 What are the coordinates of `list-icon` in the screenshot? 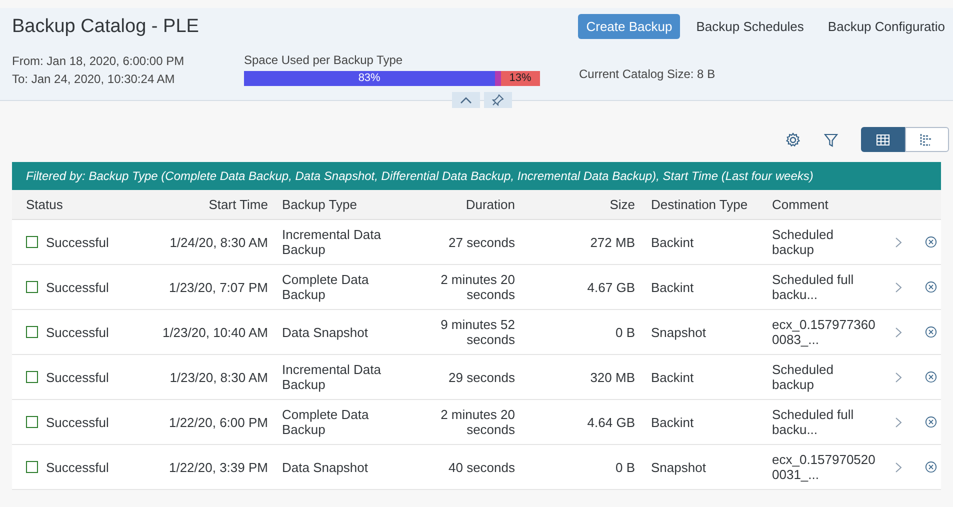 It's located at (927, 140).